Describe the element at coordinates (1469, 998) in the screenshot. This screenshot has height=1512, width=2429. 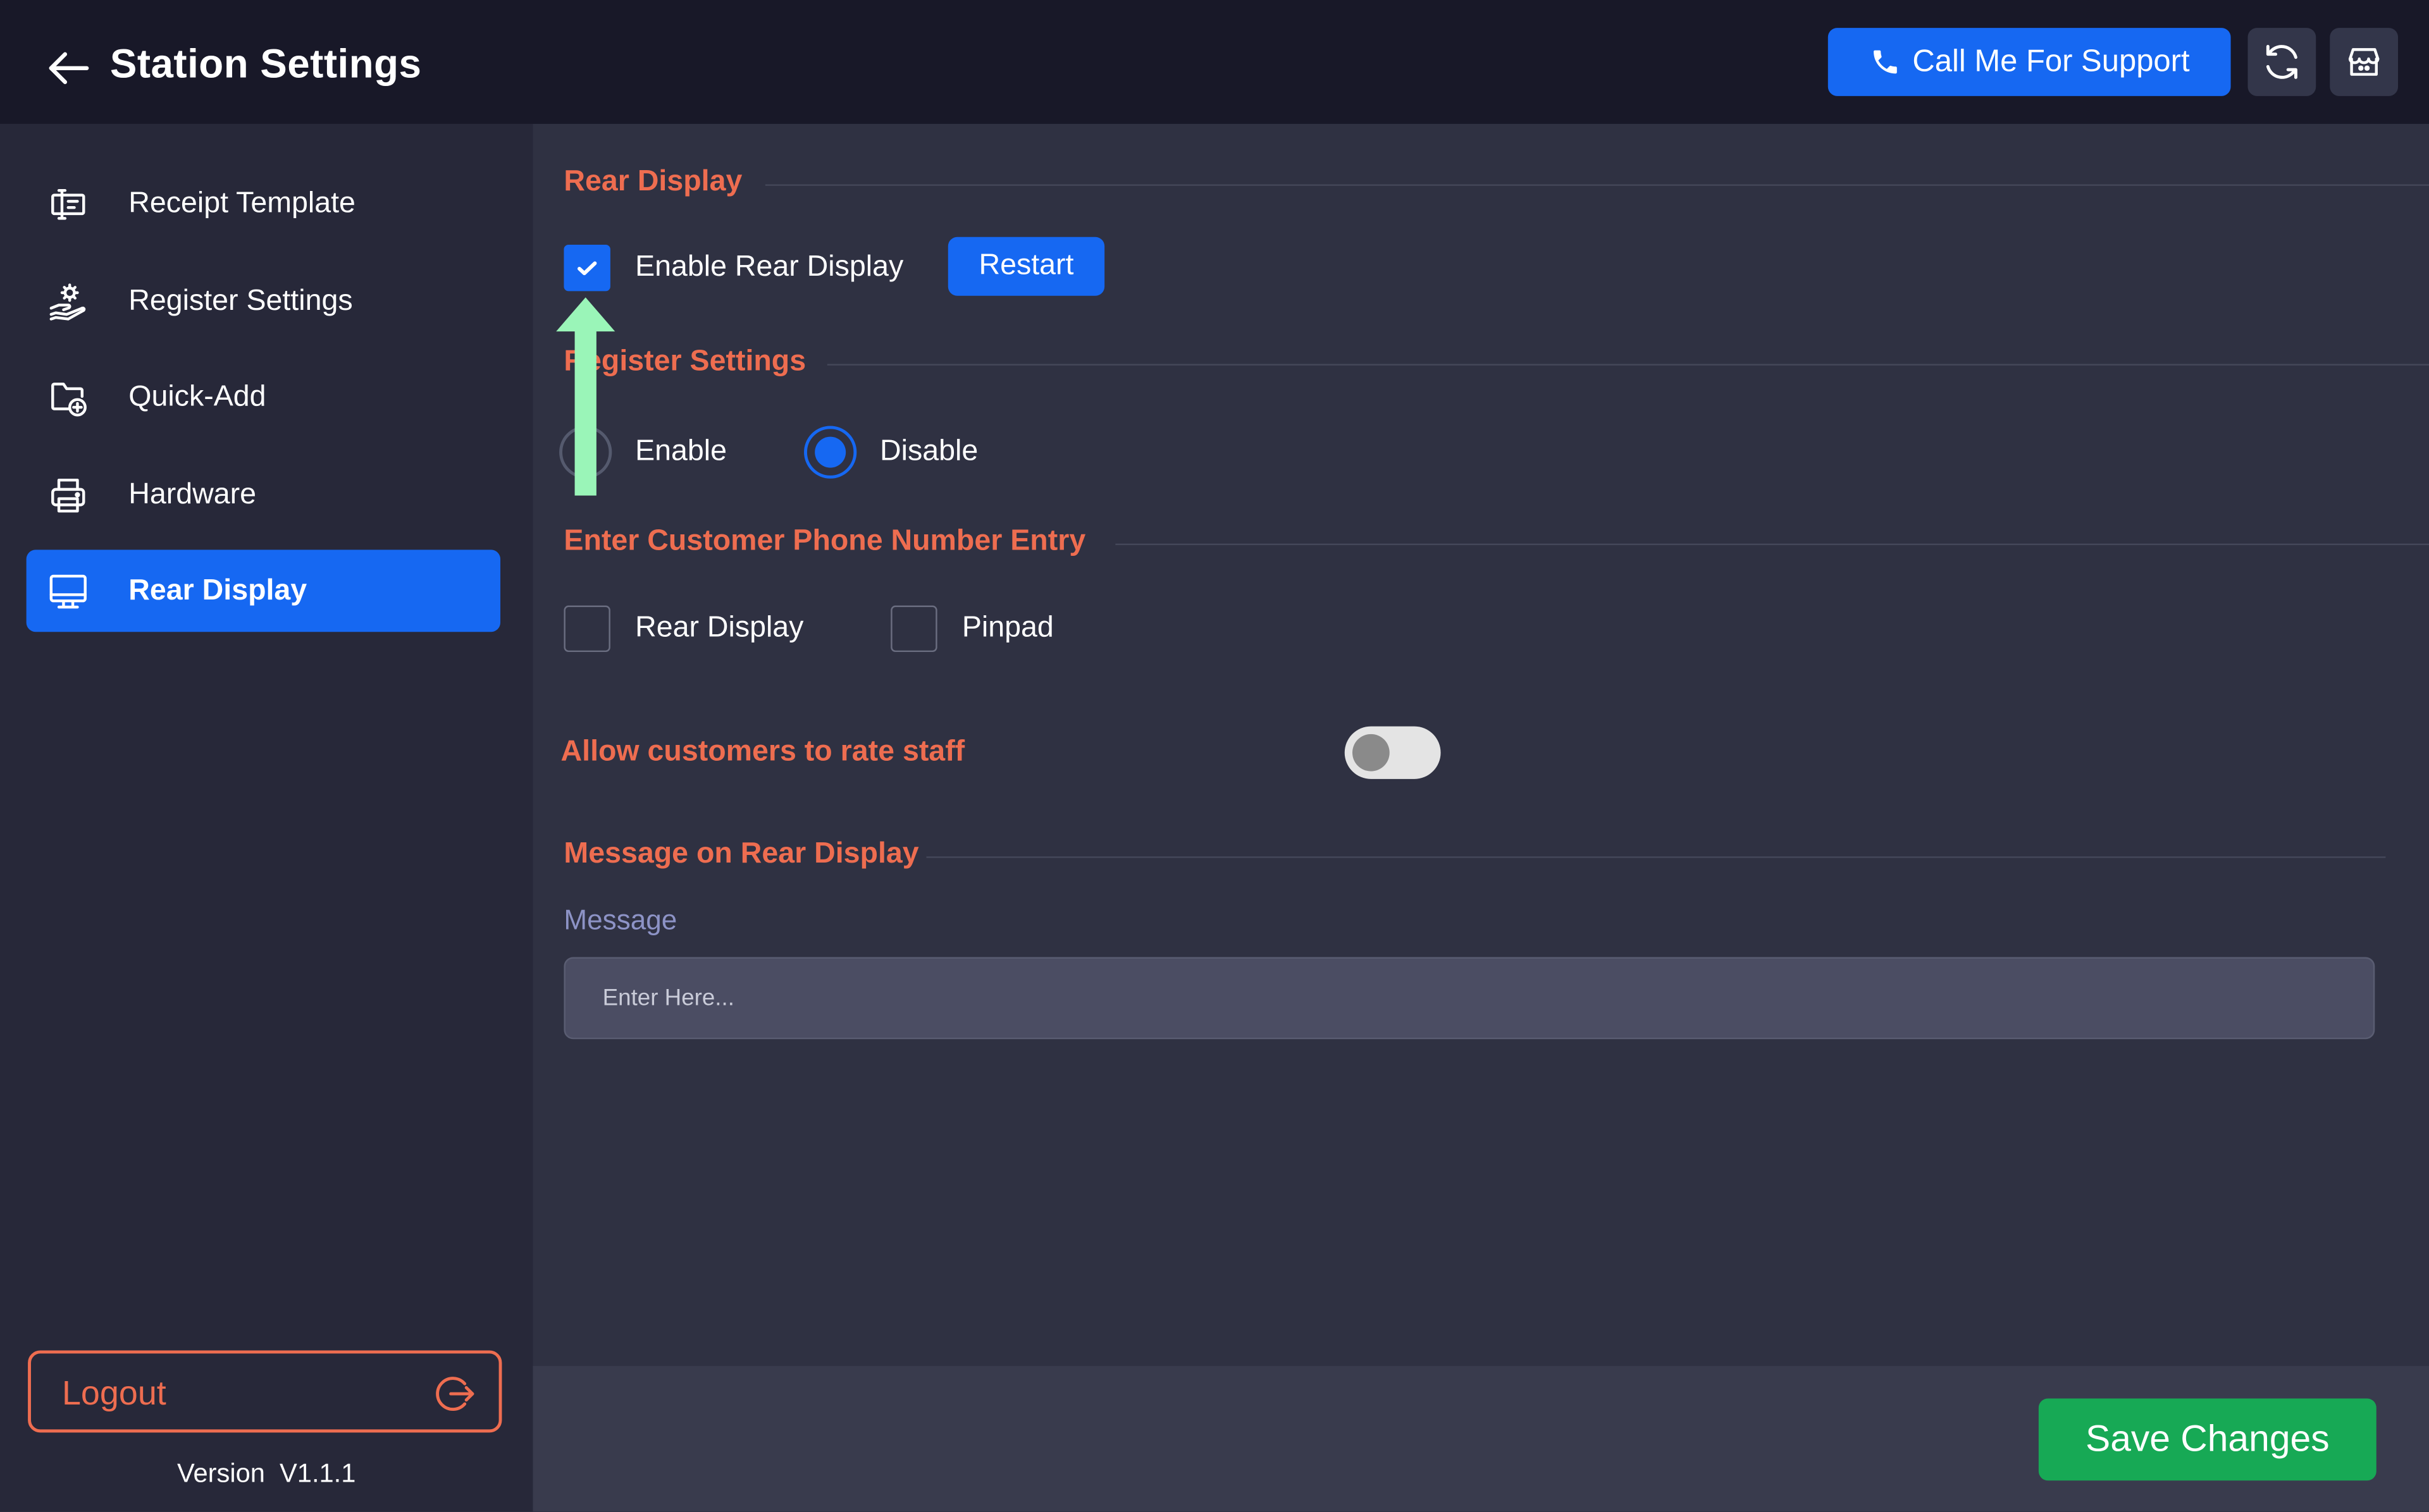
I see `message-input` at that location.